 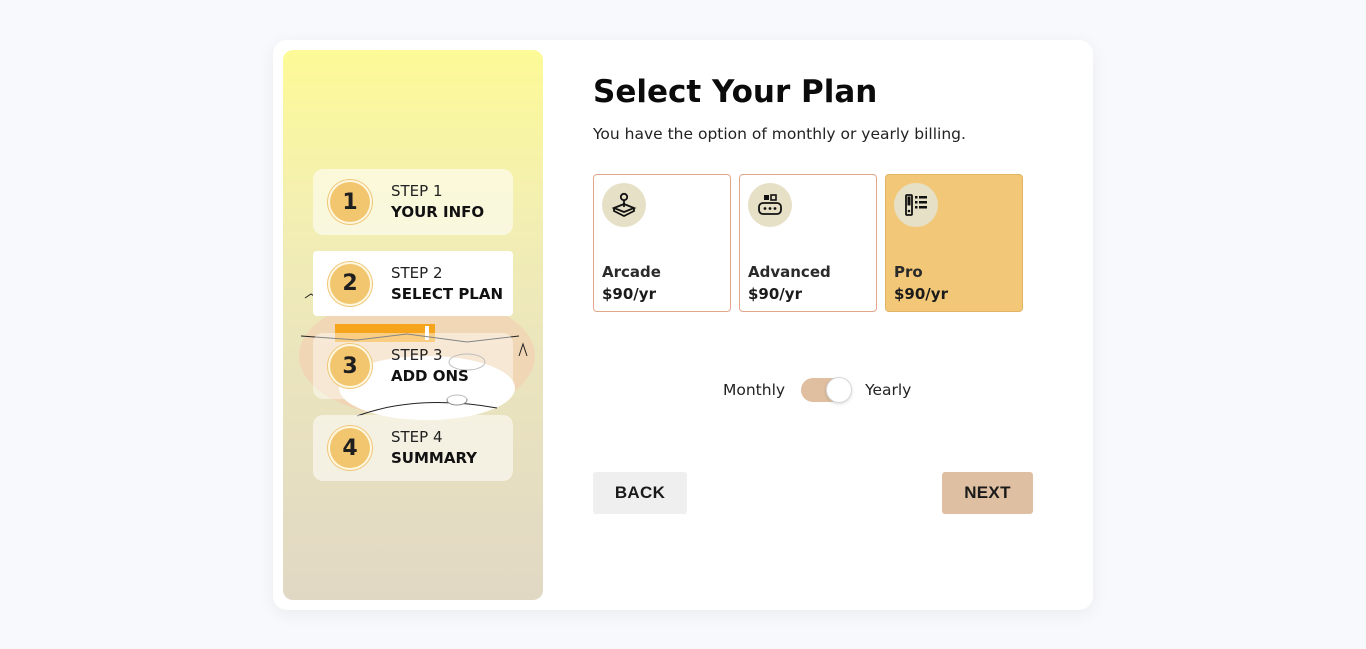 What do you see at coordinates (417, 437) in the screenshot?
I see `step-label: STEP 4` at bounding box center [417, 437].